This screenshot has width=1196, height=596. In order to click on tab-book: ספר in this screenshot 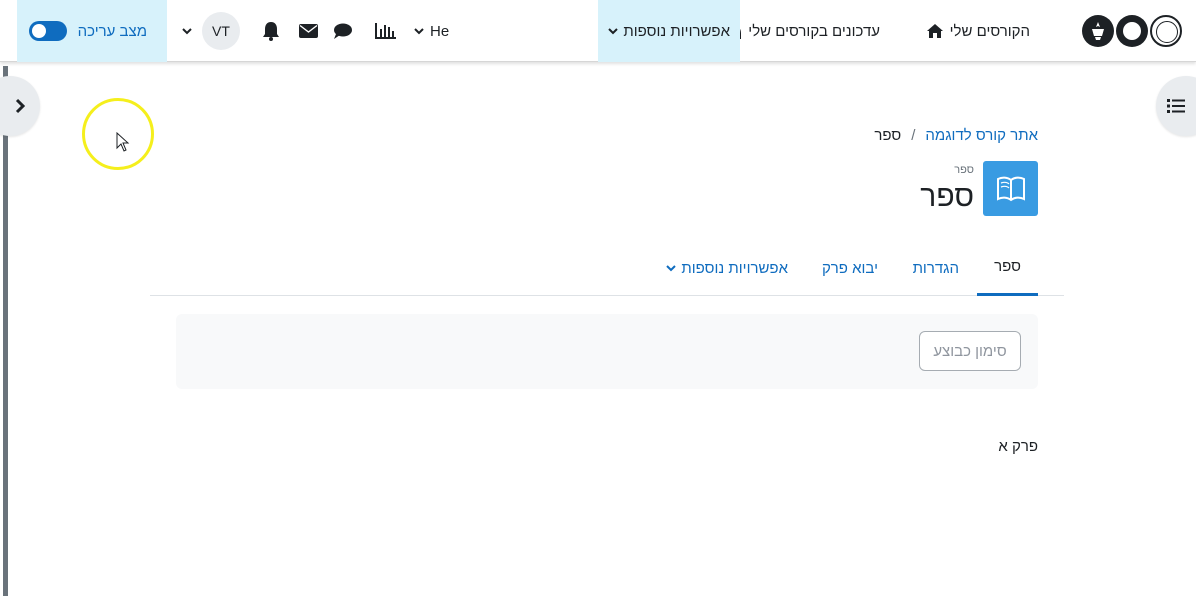, I will do `click(1007, 268)`.